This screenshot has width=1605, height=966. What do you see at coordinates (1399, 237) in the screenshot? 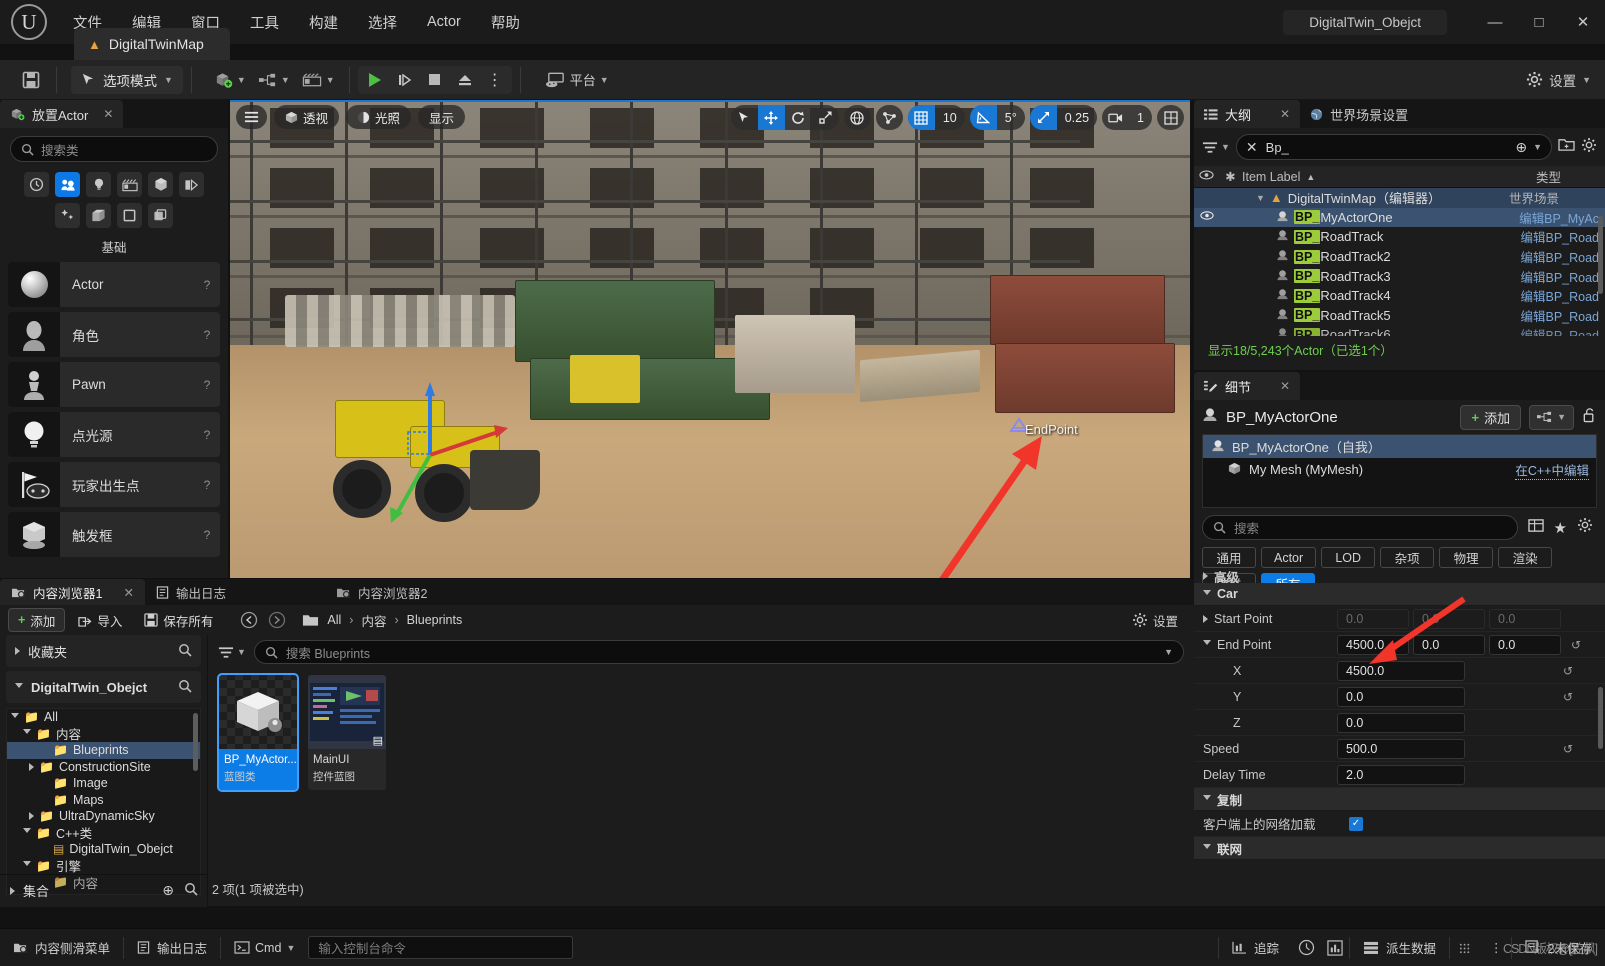
I see `table-row: BP_ RoadTrack 编辑BP_Road` at bounding box center [1399, 237].